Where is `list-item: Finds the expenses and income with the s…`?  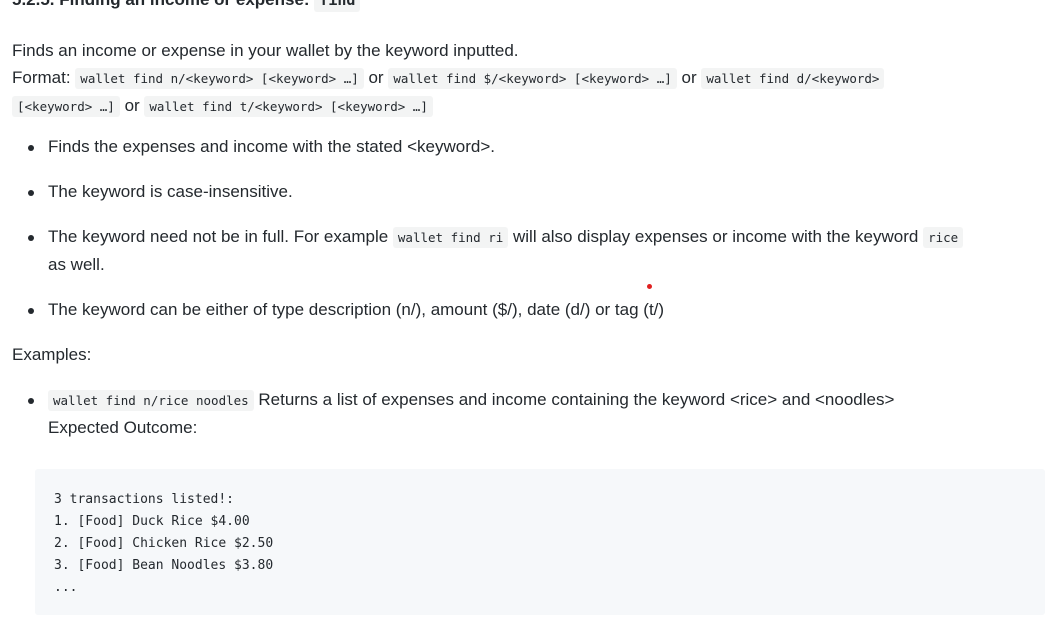
list-item: Finds the expenses and income with the s… is located at coordinates (542, 146).